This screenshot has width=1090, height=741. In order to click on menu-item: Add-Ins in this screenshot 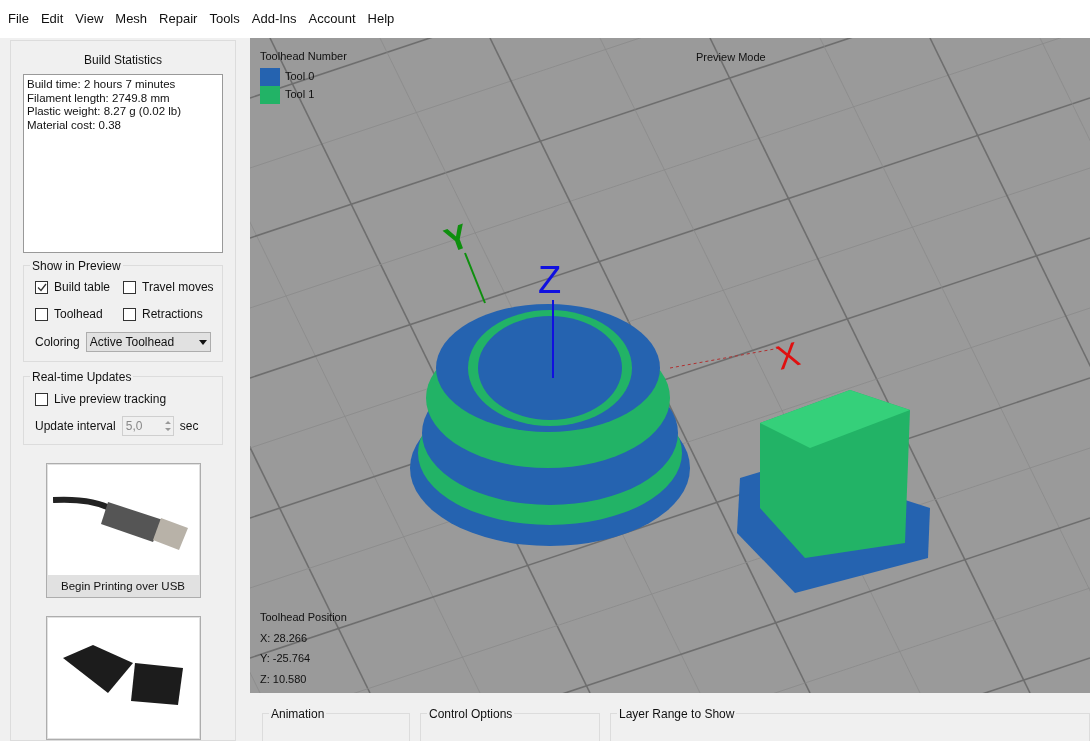, I will do `click(274, 19)`.